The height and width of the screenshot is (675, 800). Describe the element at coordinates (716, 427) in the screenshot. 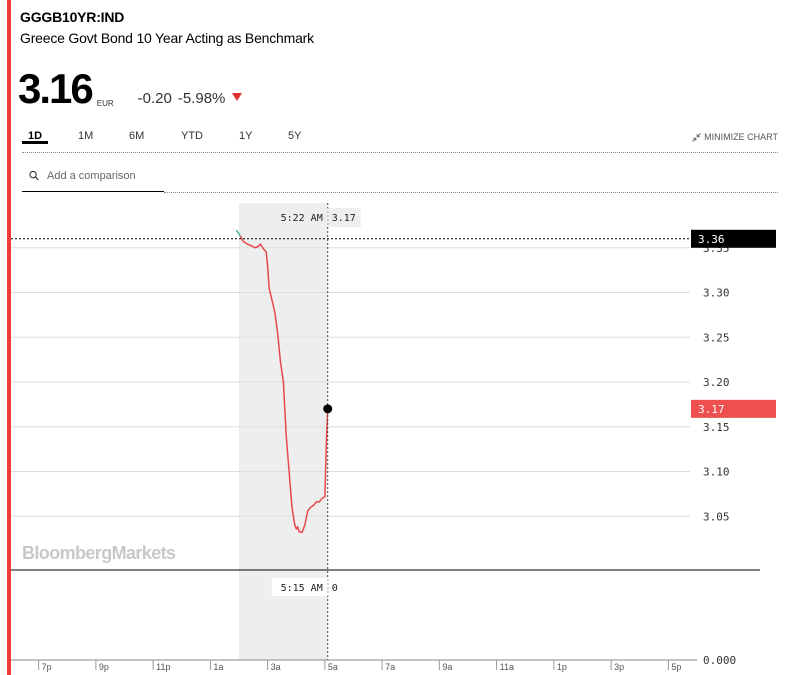

I see `y-tick-label: 3.15` at that location.